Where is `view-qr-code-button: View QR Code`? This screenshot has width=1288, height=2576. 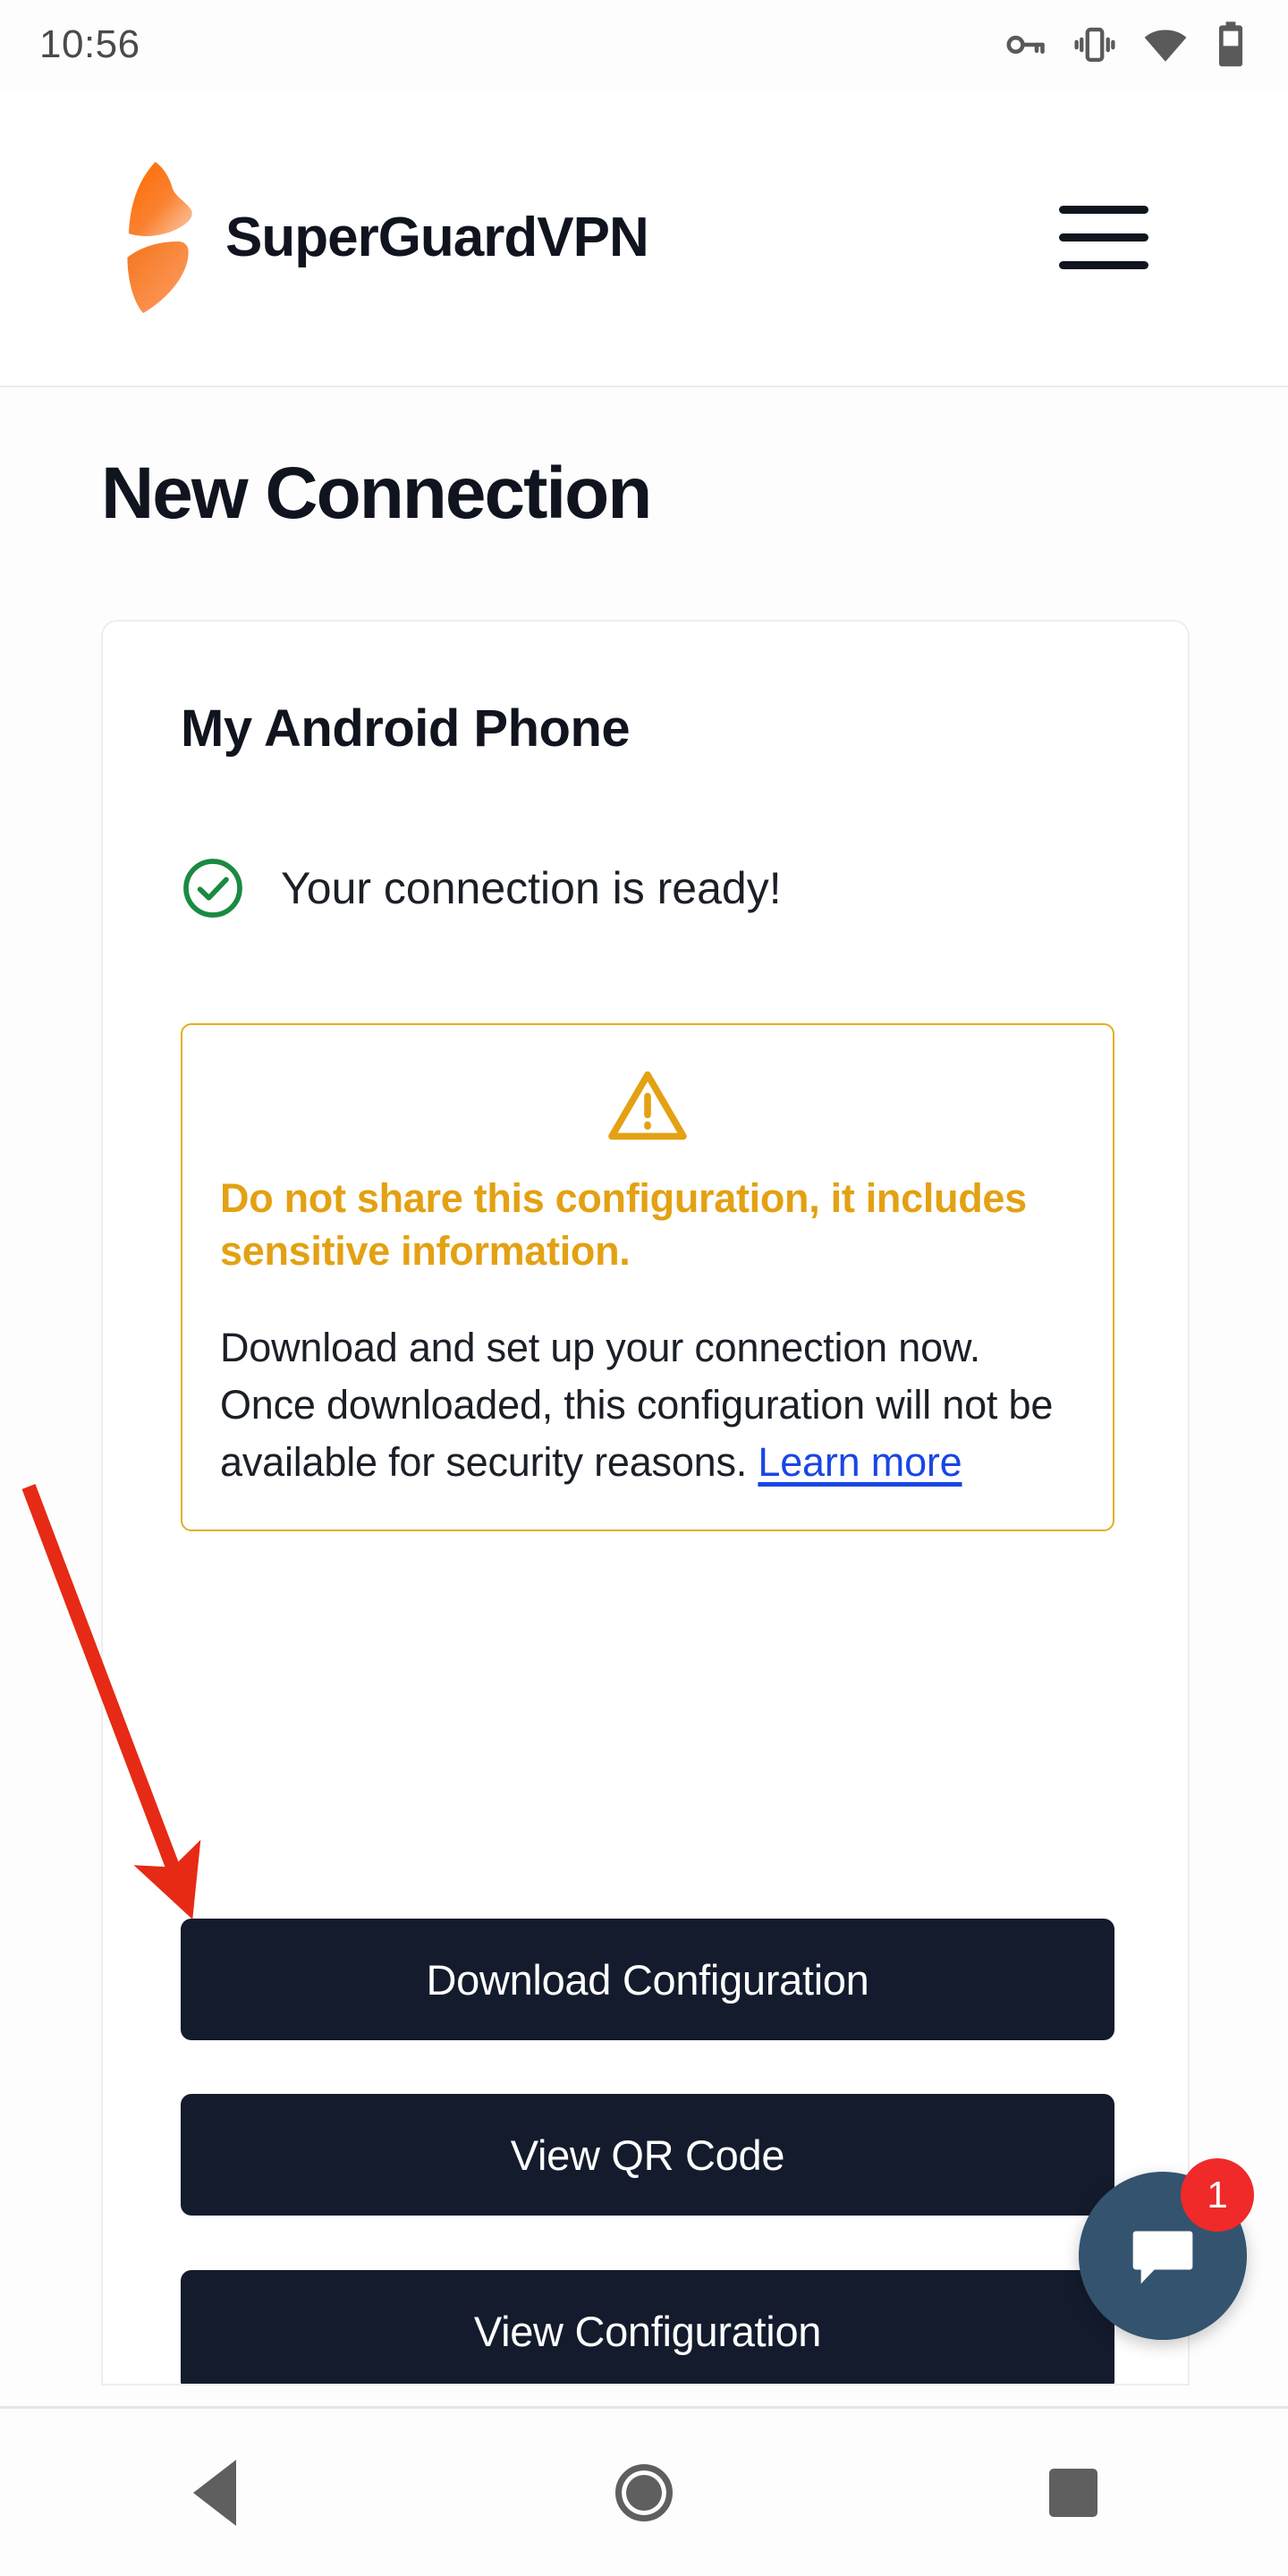 view-qr-code-button: View QR Code is located at coordinates (647, 2155).